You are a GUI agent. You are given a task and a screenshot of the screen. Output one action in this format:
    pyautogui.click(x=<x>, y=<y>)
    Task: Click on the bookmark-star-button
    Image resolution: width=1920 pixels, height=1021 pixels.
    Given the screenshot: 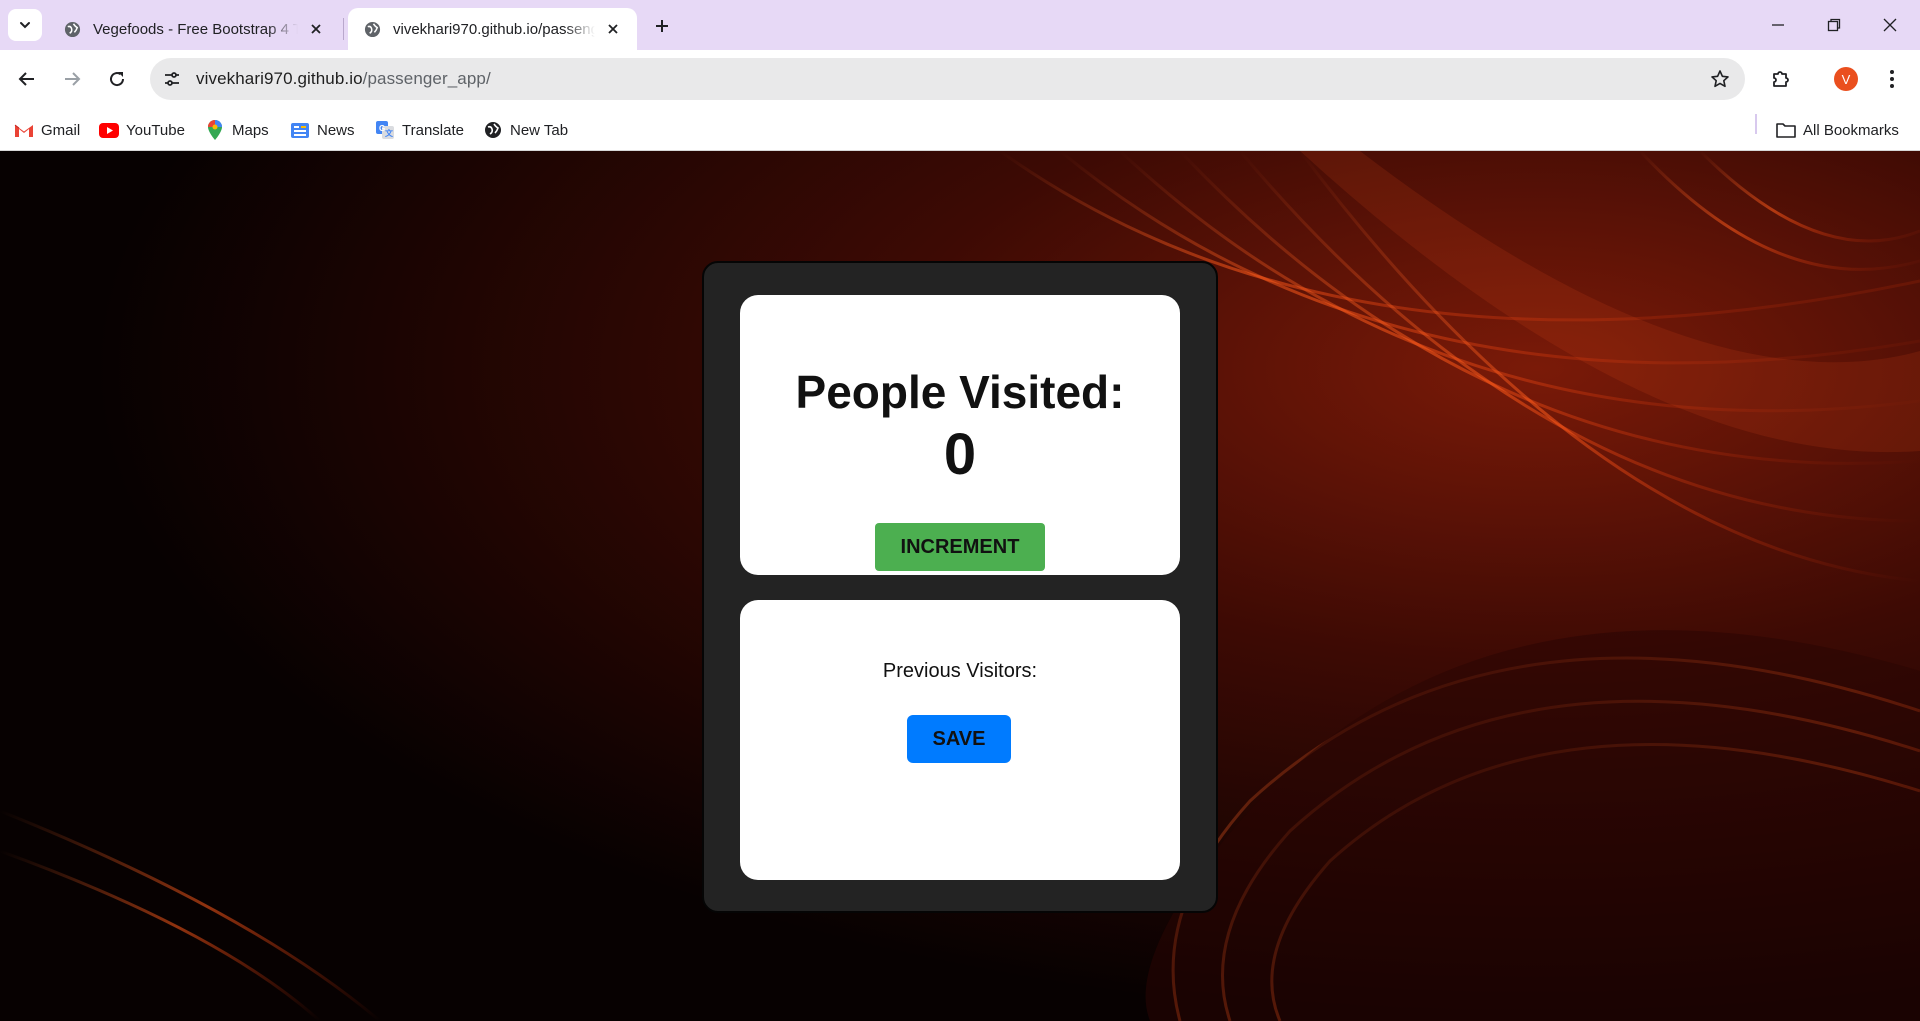 What is the action you would take?
    pyautogui.click(x=1720, y=79)
    